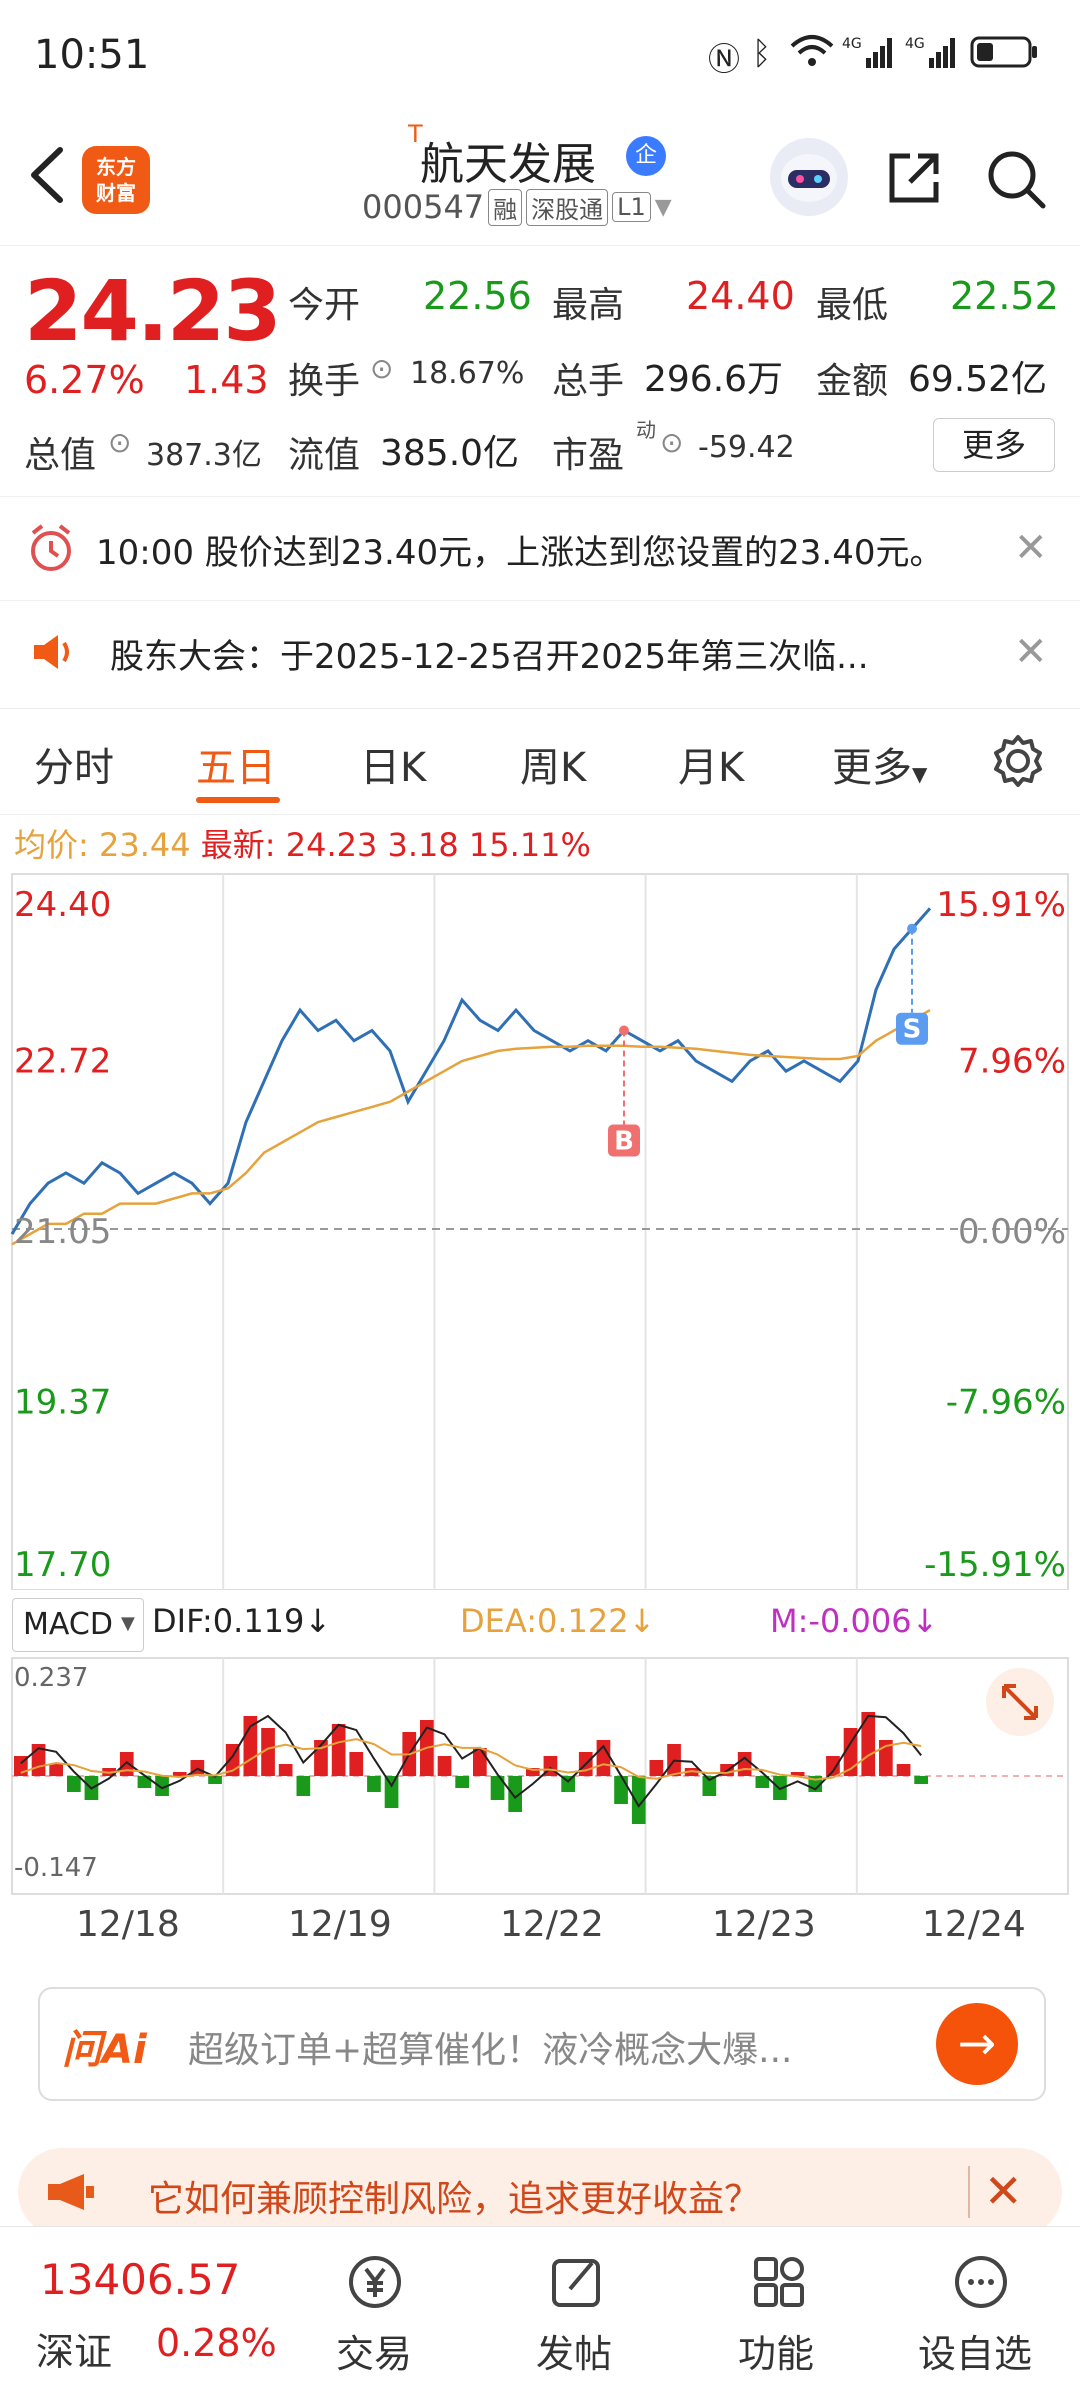 Image resolution: width=1080 pixels, height=2401 pixels. What do you see at coordinates (393, 764) in the screenshot?
I see `tab-daily-k: 日K` at bounding box center [393, 764].